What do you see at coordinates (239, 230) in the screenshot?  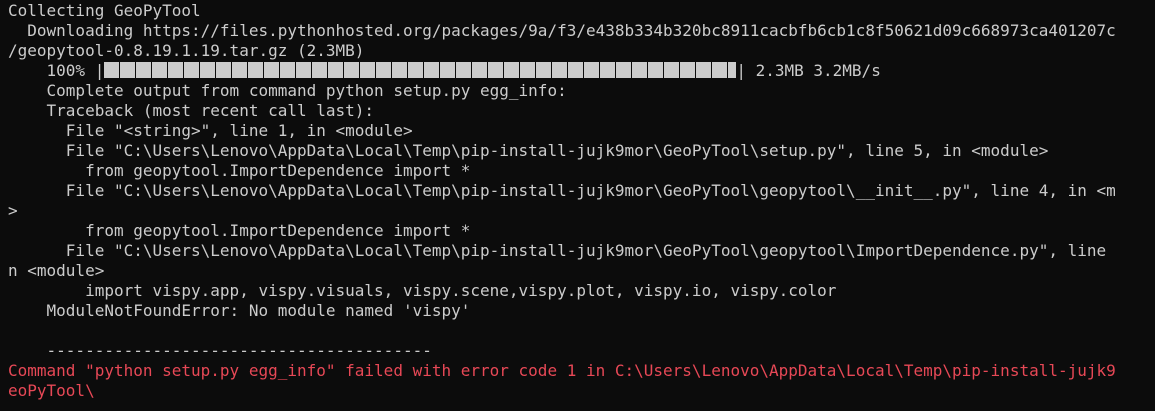 I see `traceback-code-3: from geopytool.ImportDependence import *` at bounding box center [239, 230].